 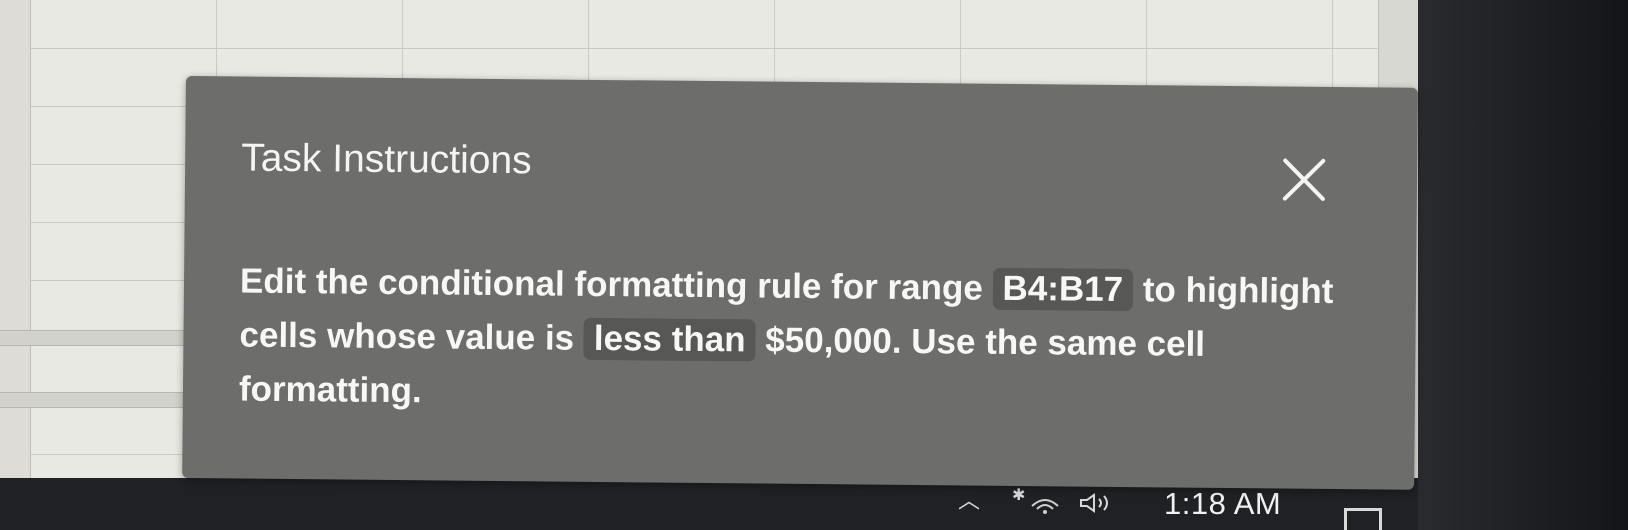 What do you see at coordinates (386, 159) in the screenshot?
I see `dialog-title: Task Instructions` at bounding box center [386, 159].